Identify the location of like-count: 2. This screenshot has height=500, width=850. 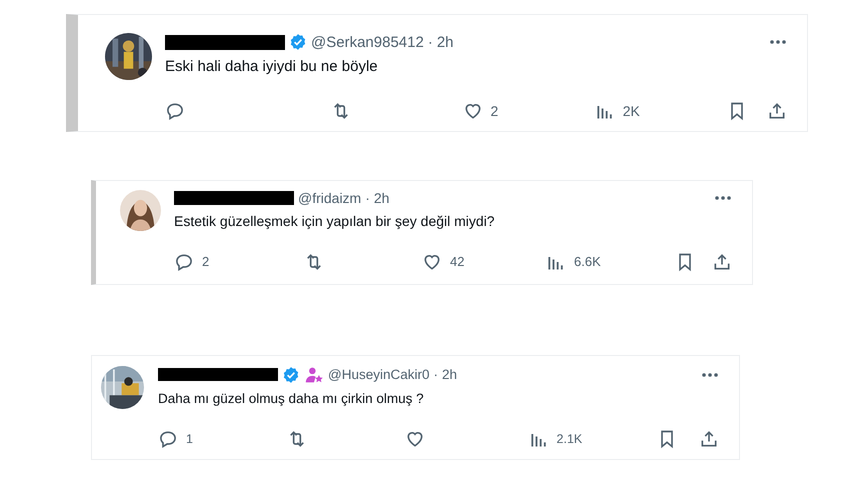
(494, 110).